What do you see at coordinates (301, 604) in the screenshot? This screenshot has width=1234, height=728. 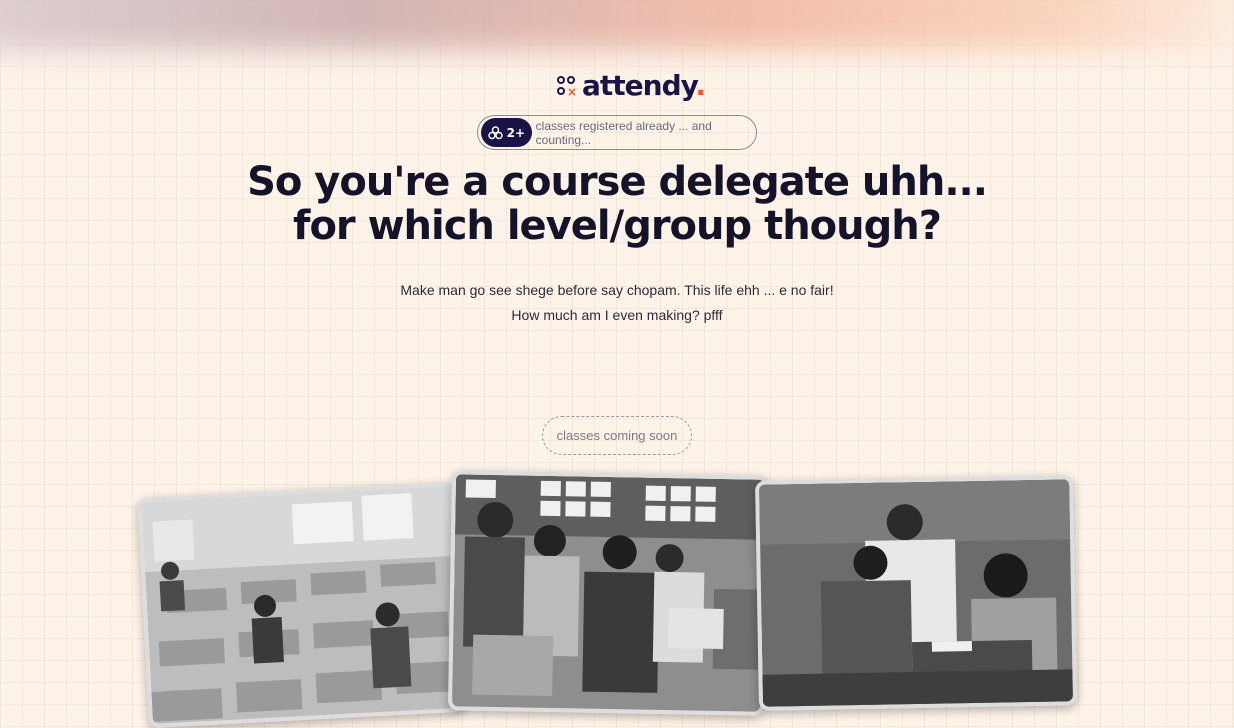 I see `photo-lecture-hall` at bounding box center [301, 604].